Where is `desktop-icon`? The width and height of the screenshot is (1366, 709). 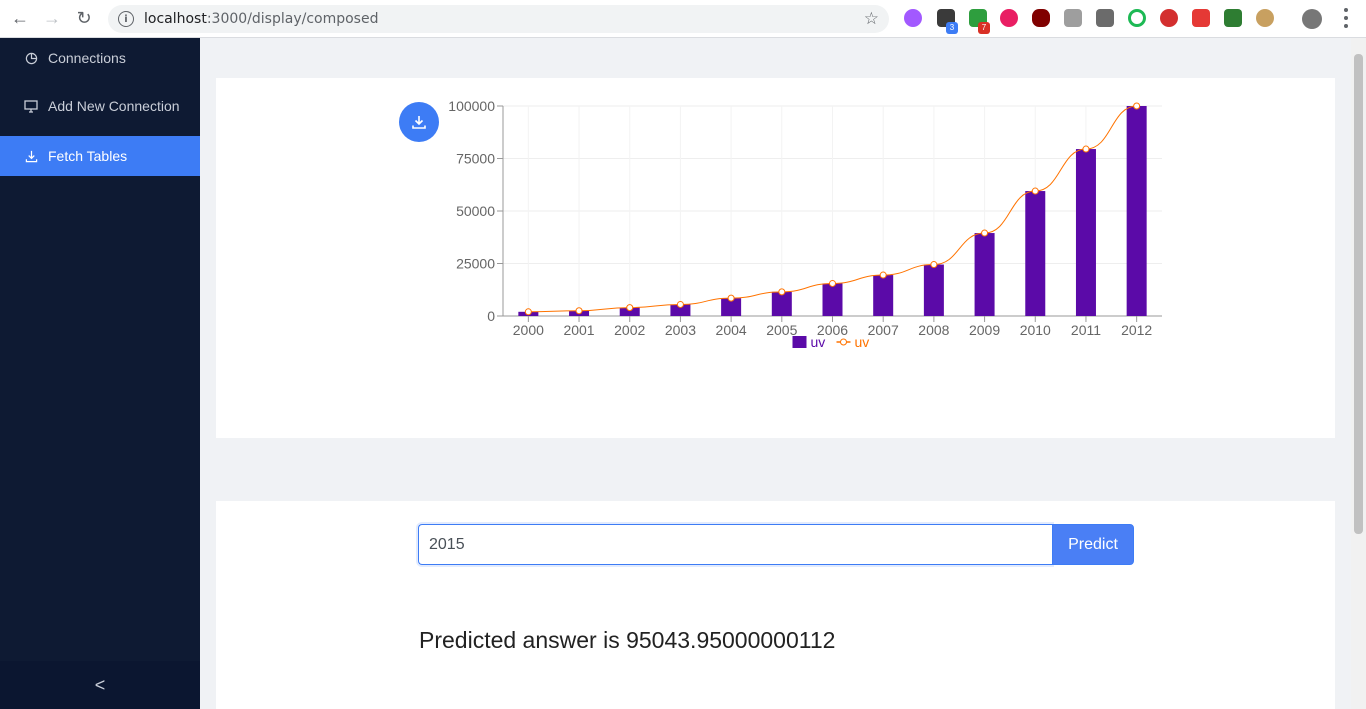 desktop-icon is located at coordinates (31, 106).